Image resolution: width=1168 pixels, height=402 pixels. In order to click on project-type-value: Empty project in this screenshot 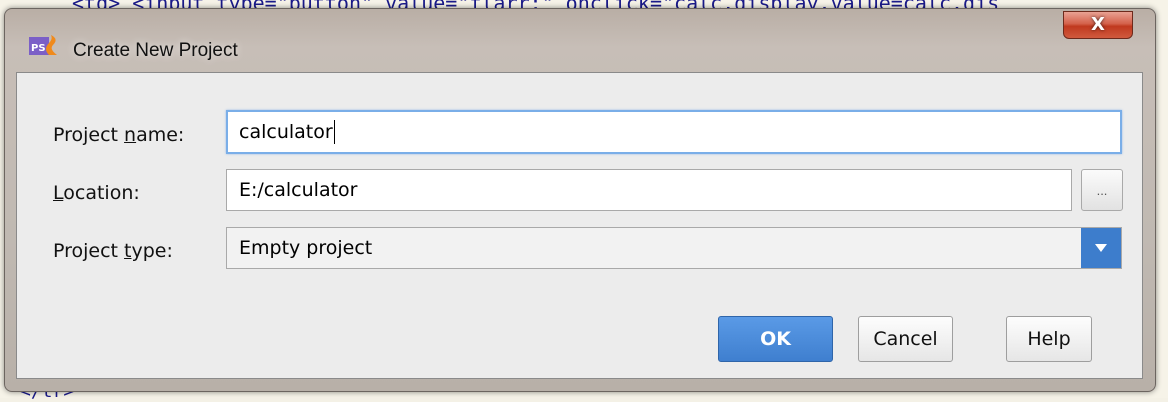, I will do `click(306, 248)`.